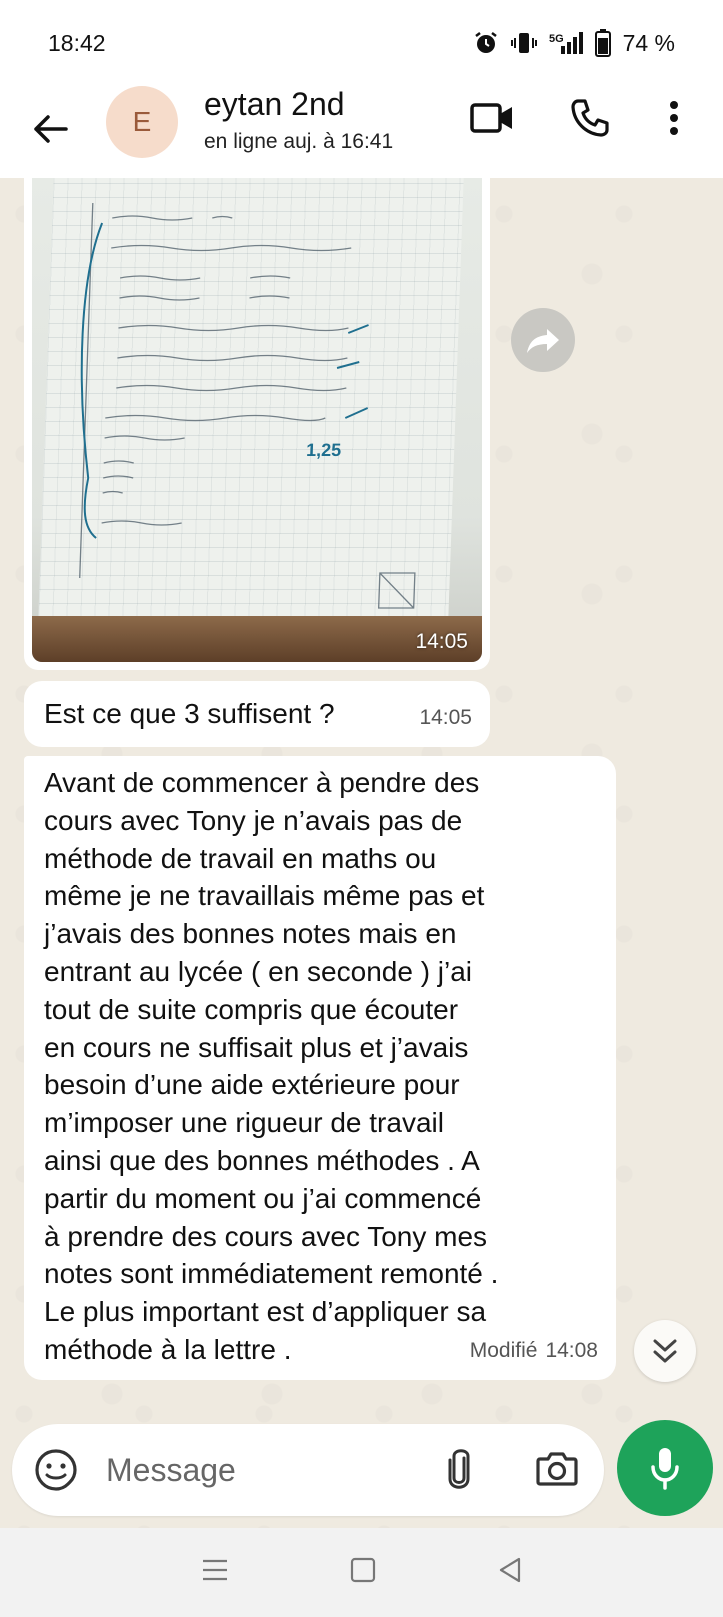 This screenshot has width=723, height=1617. I want to click on battery-icon, so click(602, 43).